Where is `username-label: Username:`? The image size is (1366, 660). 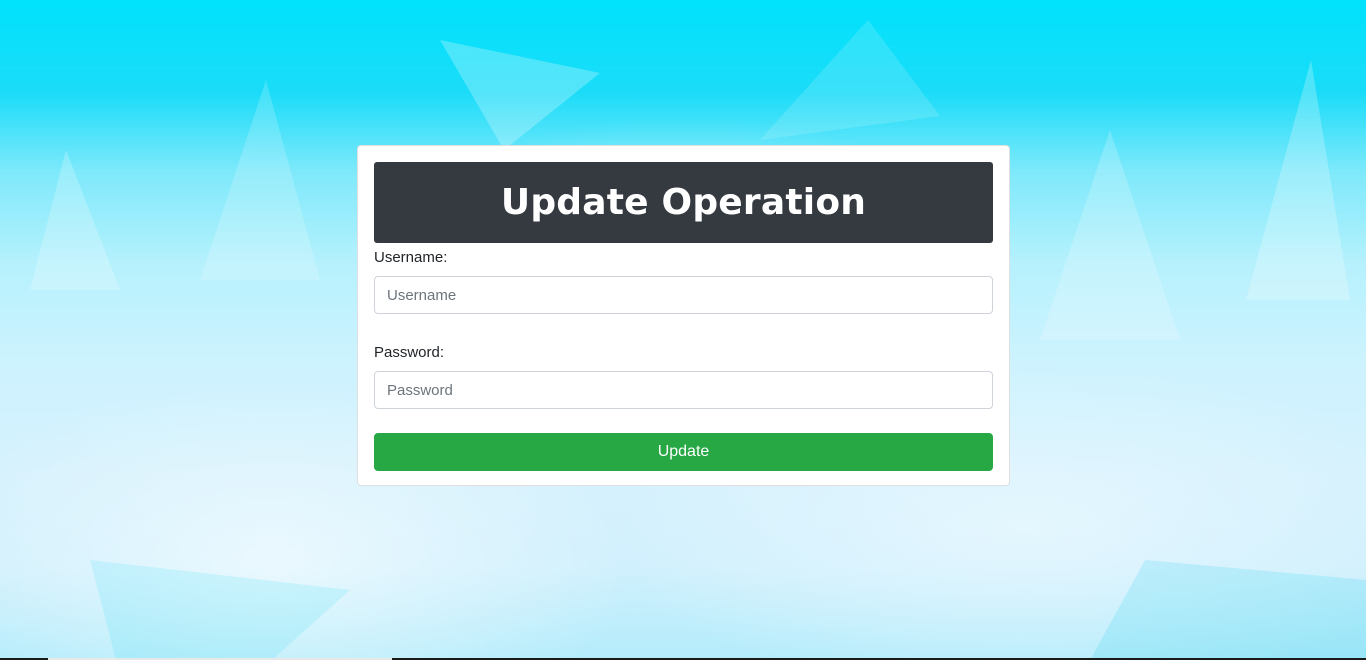
username-label: Username: is located at coordinates (411, 257).